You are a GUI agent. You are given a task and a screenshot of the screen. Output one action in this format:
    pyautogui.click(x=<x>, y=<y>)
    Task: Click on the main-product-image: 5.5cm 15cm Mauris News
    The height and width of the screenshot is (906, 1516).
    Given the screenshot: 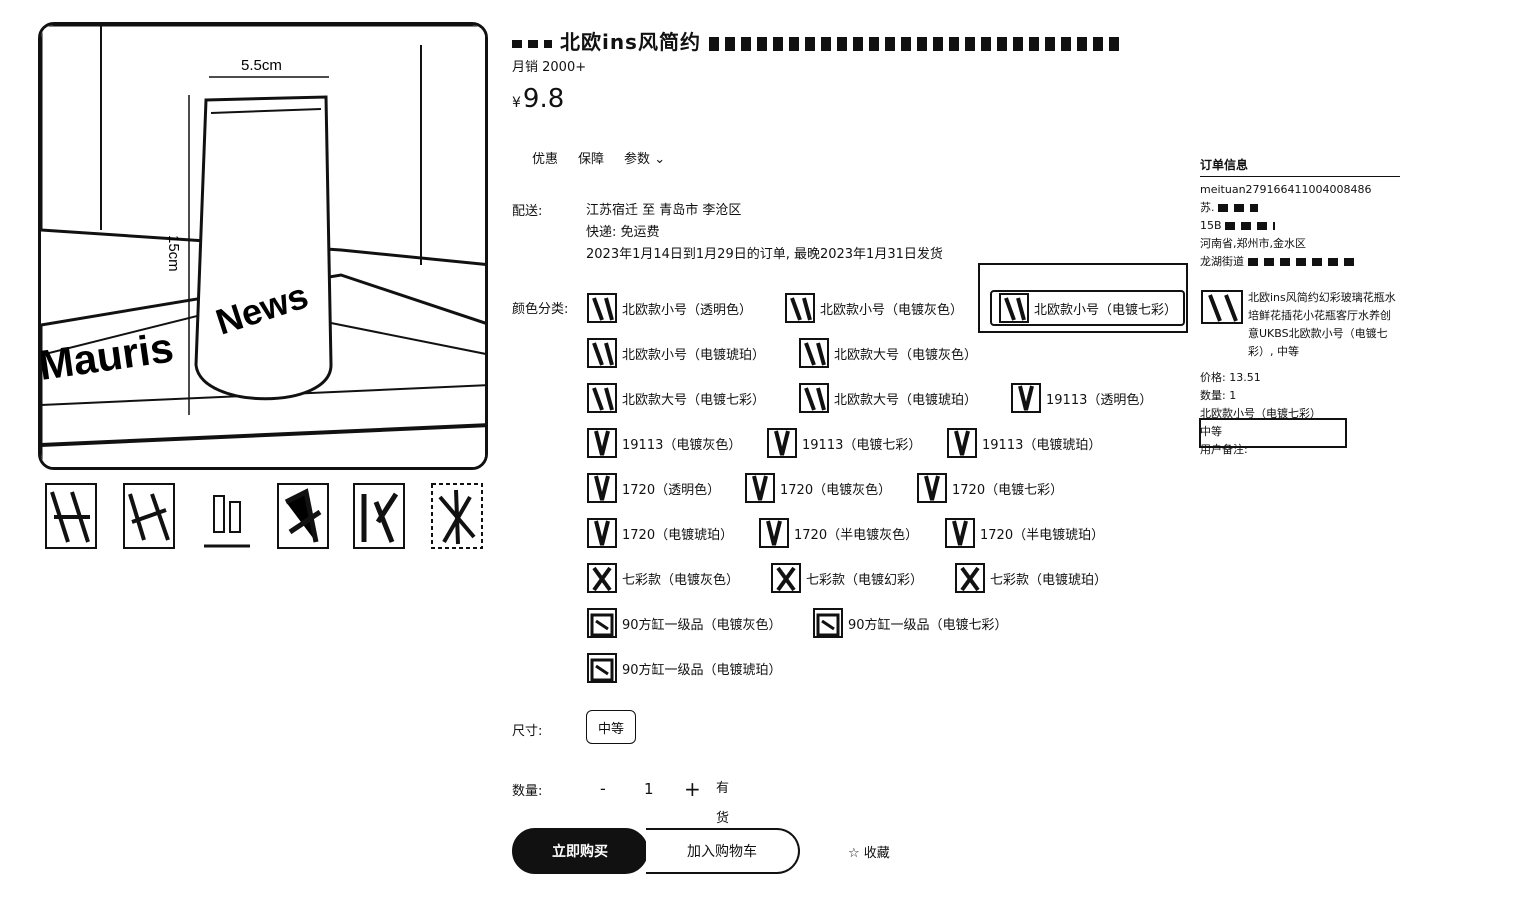 What is the action you would take?
    pyautogui.click(x=263, y=246)
    